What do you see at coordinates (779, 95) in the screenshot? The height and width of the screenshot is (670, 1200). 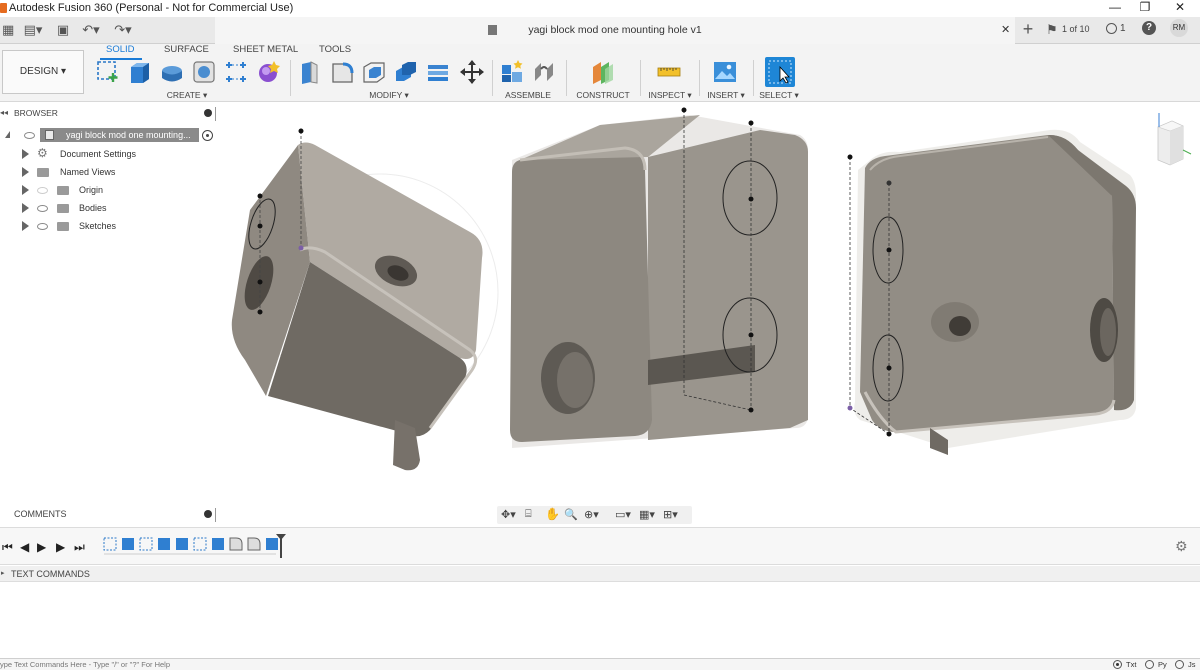 I see `select-group-label: SELECT ▾` at bounding box center [779, 95].